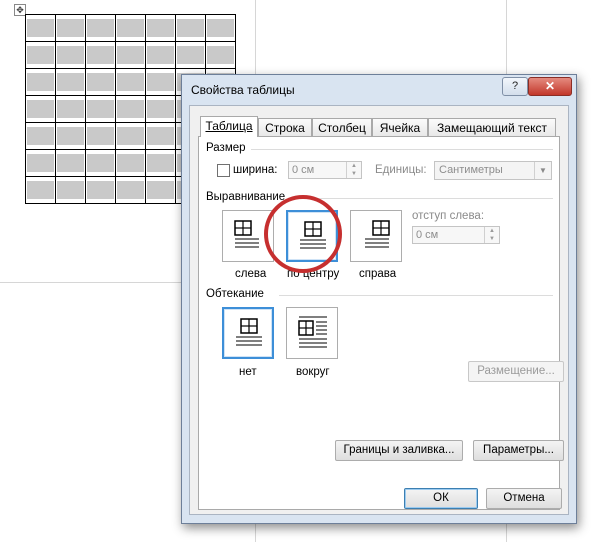  Describe the element at coordinates (492, 127) in the screenshot. I see `tab-alt-text: Замещающий текст` at that location.